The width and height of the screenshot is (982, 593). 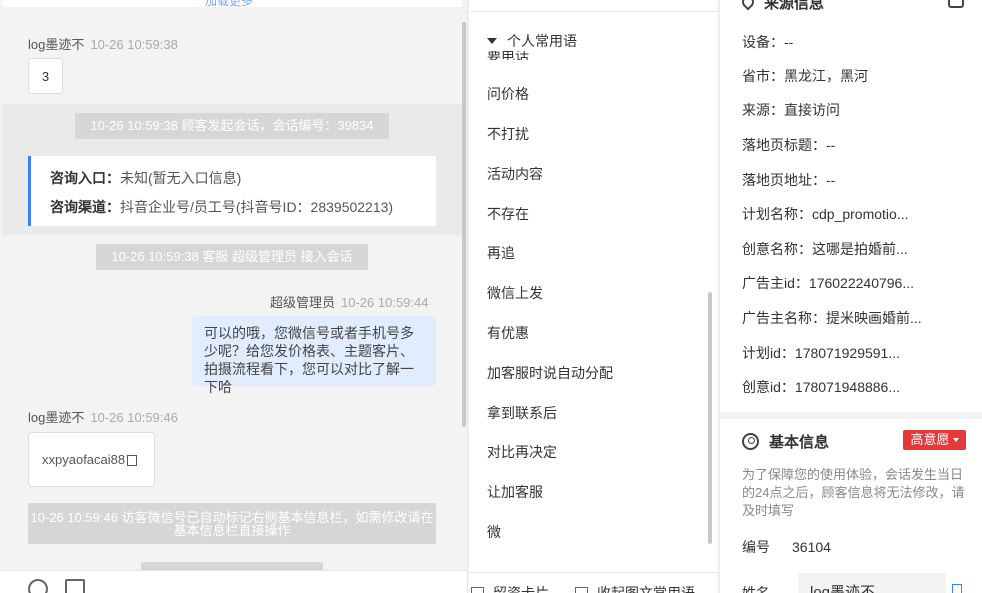 What do you see at coordinates (464, 224) in the screenshot?
I see `chat-scrollbar` at bounding box center [464, 224].